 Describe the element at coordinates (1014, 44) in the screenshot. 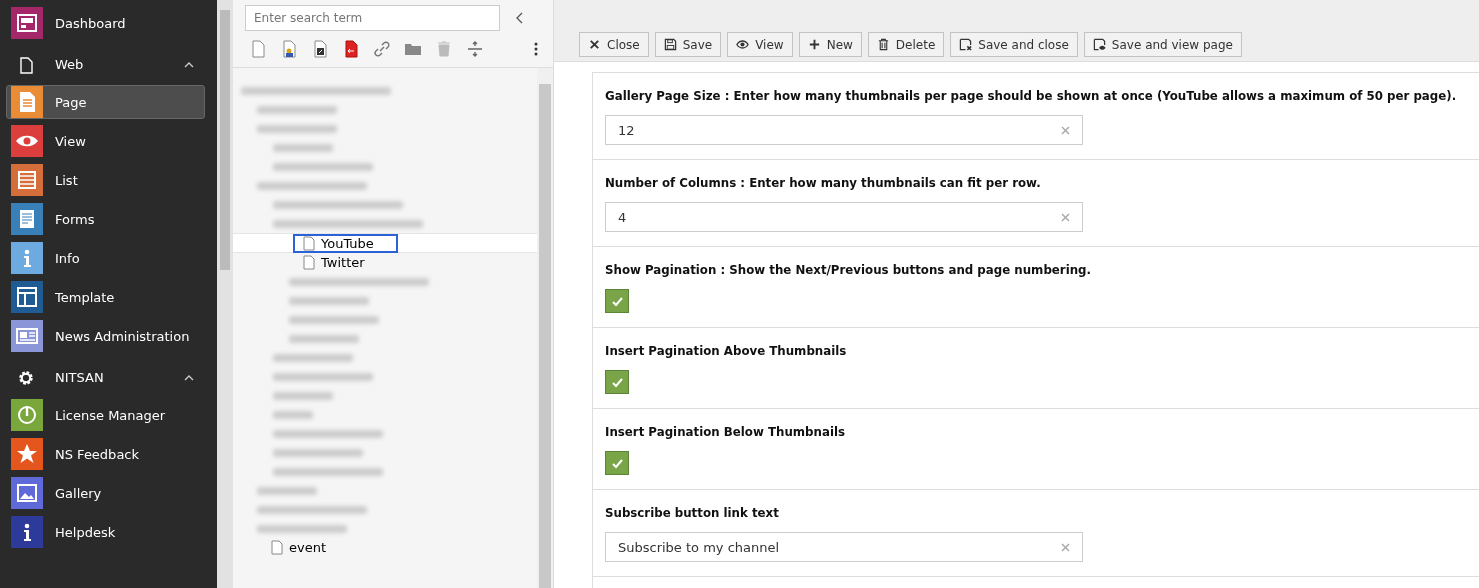

I see `toolbar-button: Save and close` at that location.